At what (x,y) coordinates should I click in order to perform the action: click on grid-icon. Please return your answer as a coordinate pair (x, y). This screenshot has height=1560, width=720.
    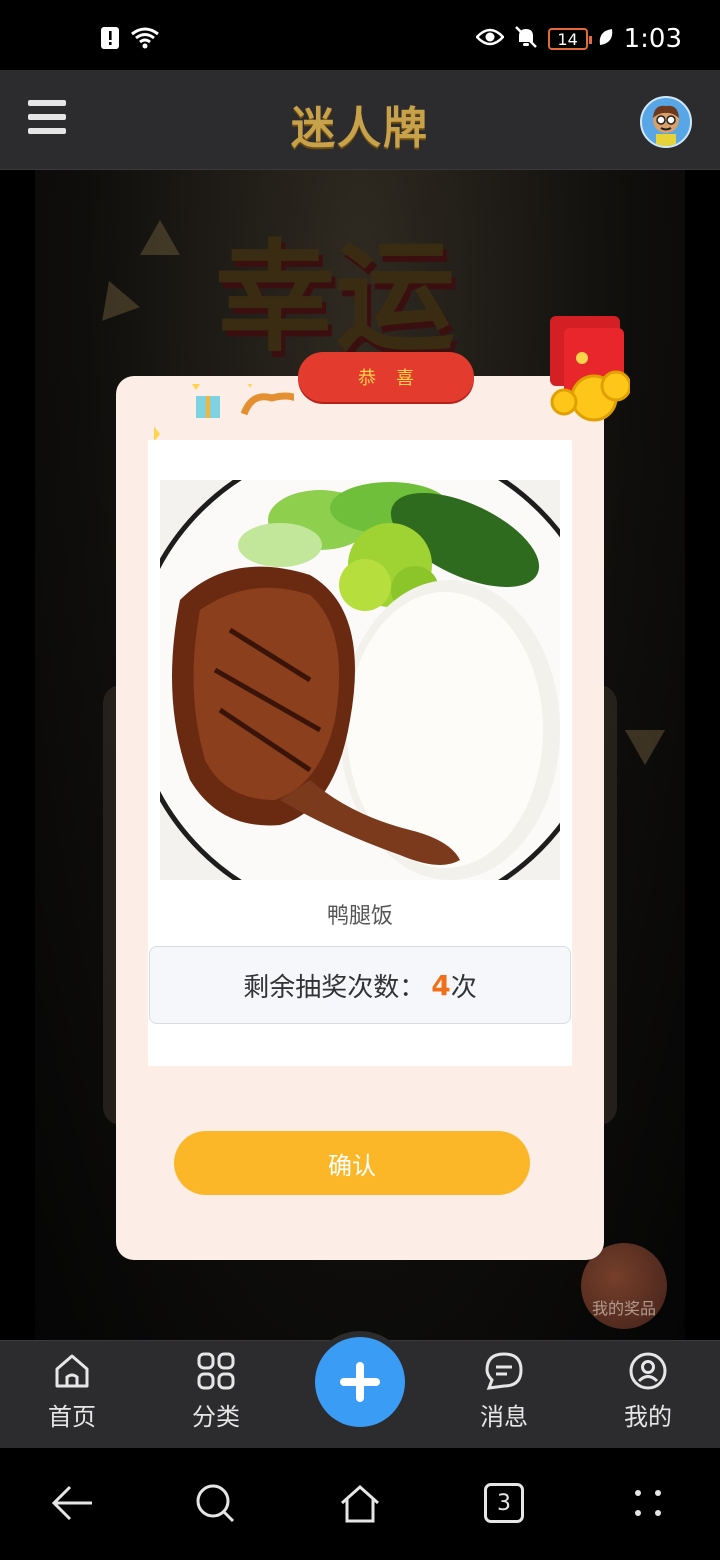
    Looking at the image, I should click on (216, 1371).